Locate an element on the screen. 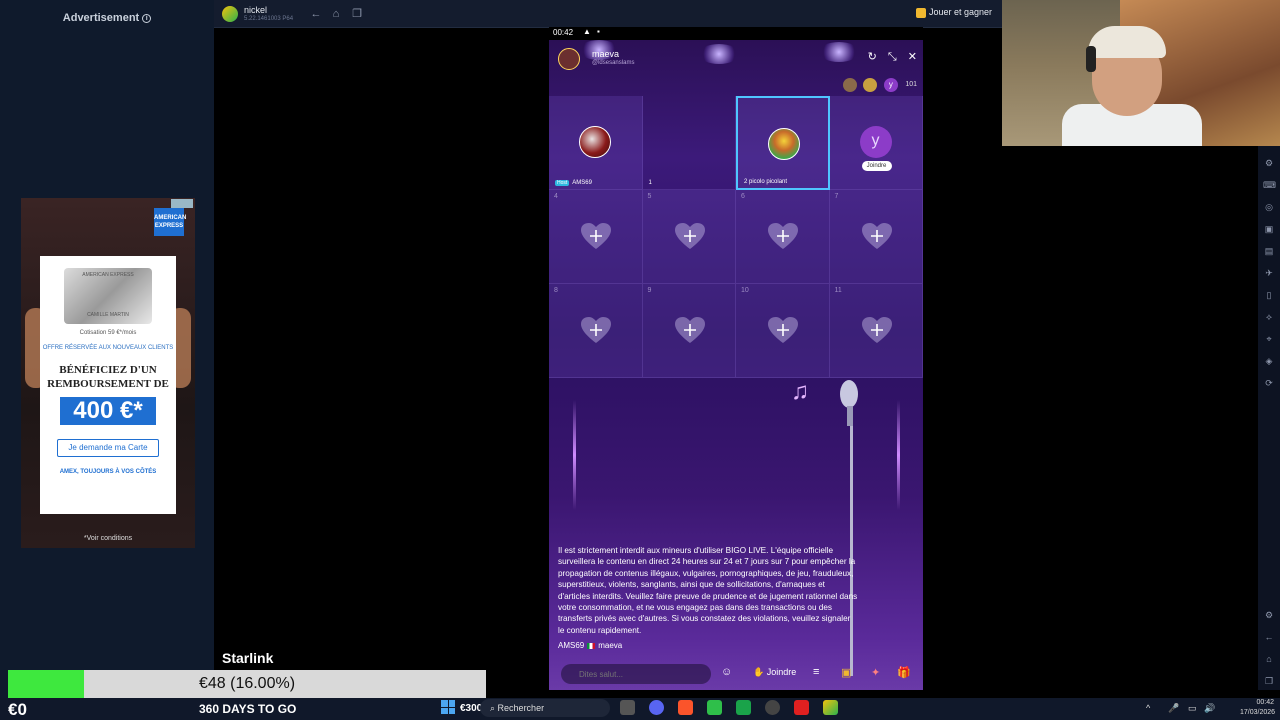  join-button: ✋ Joindre is located at coordinates (774, 672).